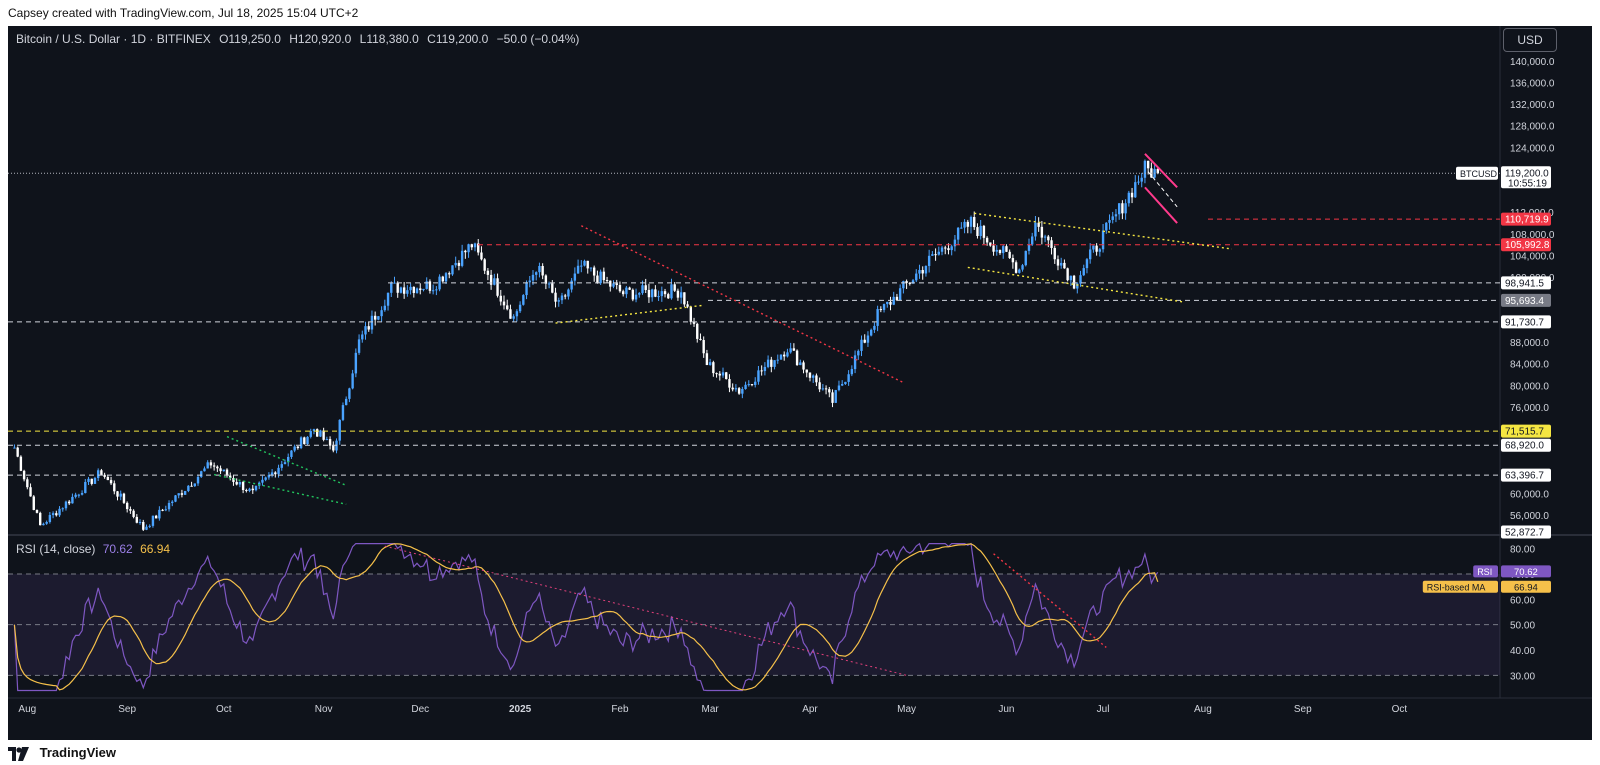 This screenshot has width=1600, height=765. Describe the element at coordinates (1524, 432) in the screenshot. I see `price-tag-text: 71,515.7` at that location.